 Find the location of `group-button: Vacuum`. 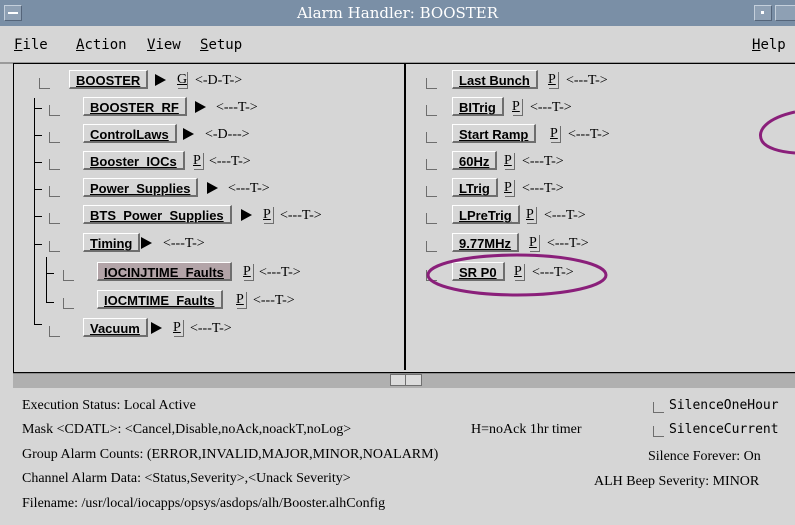

group-button: Vacuum is located at coordinates (115, 327).